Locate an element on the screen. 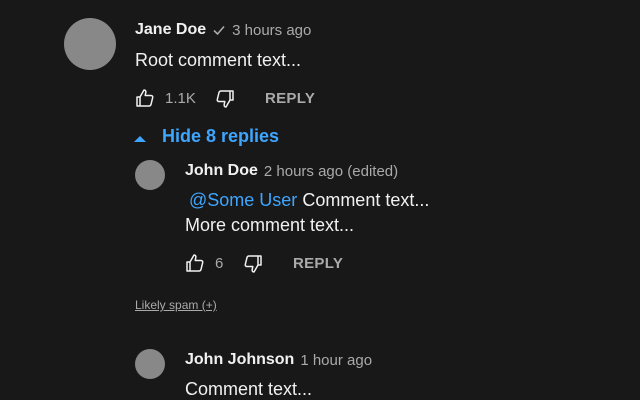  hide-replies-button: Hide 8 replies is located at coordinates (206, 136).